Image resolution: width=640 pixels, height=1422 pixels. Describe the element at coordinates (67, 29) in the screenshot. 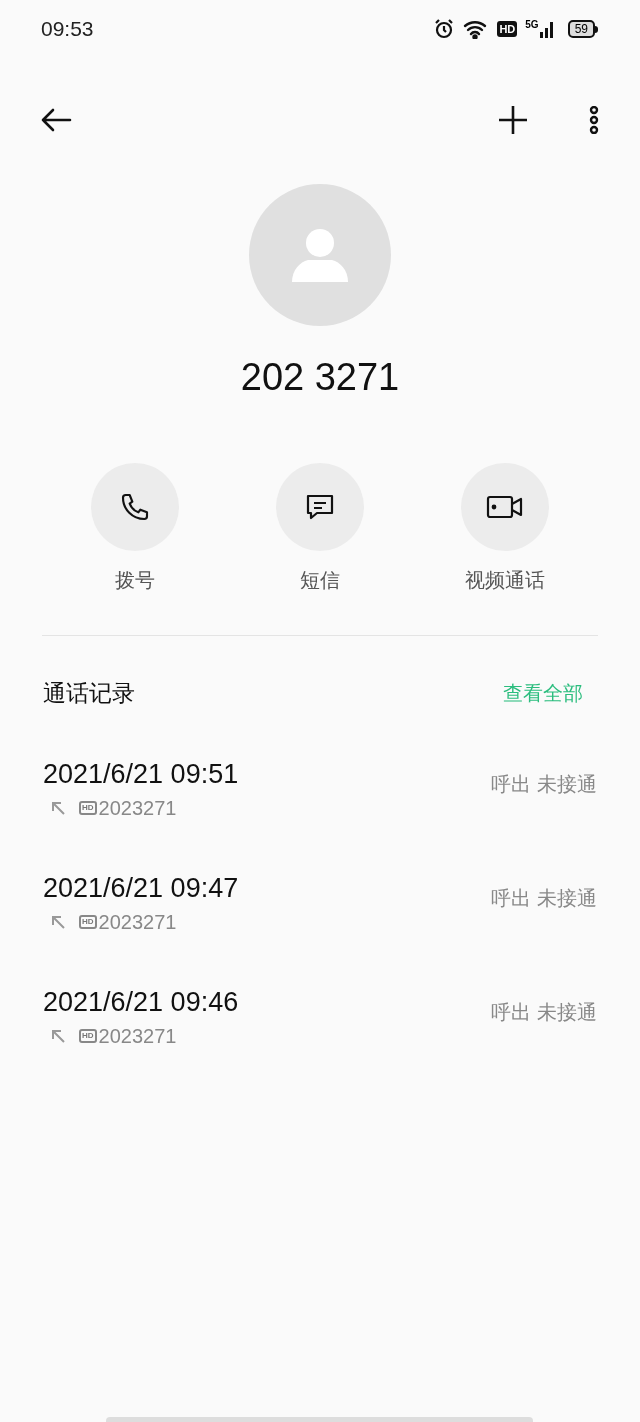

I see `status-time: 09:53` at that location.